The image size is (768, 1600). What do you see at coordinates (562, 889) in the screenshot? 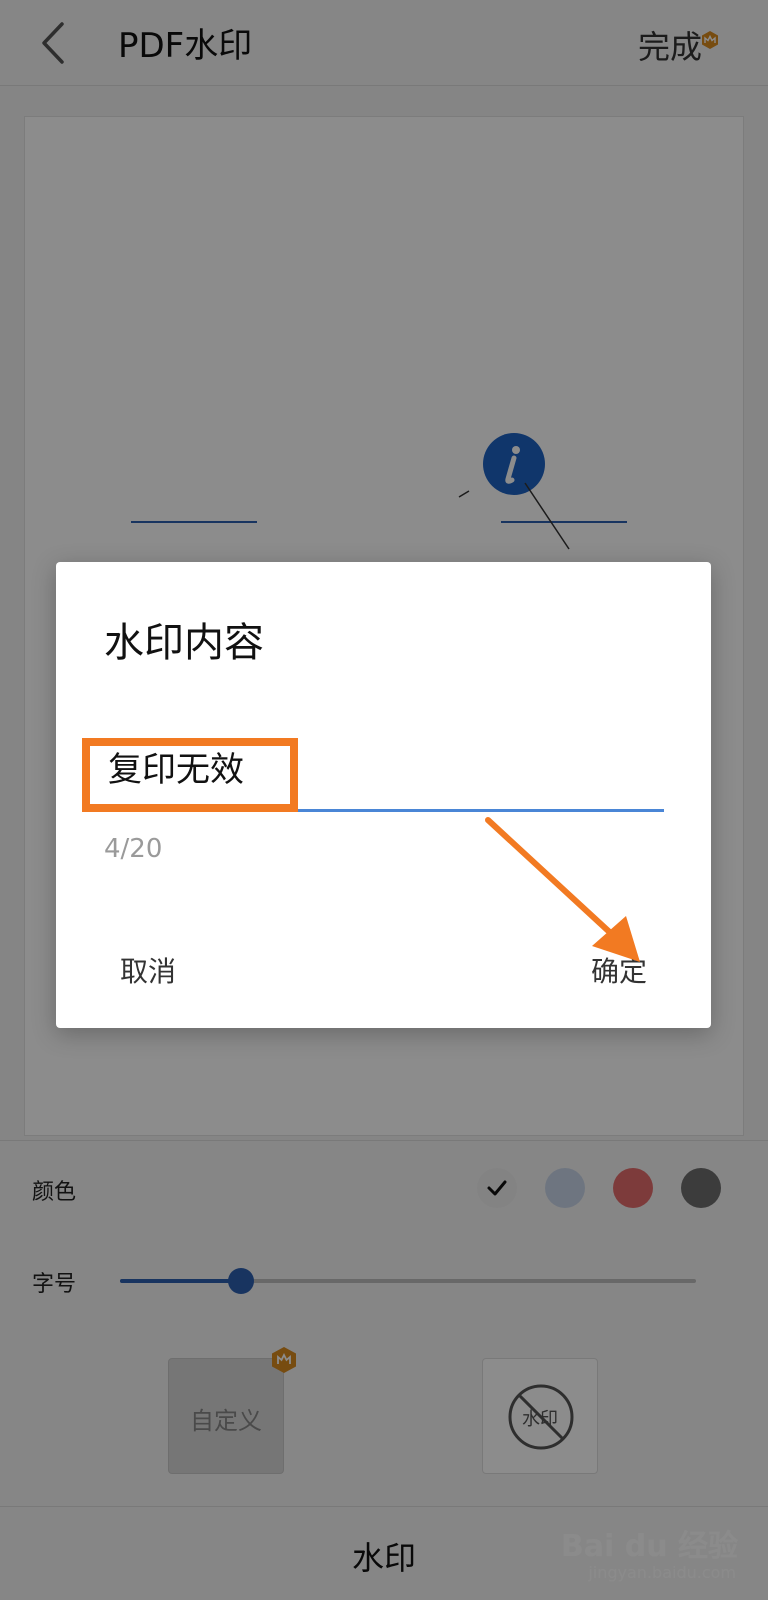
I see `annotation-arrow-icon` at bounding box center [562, 889].